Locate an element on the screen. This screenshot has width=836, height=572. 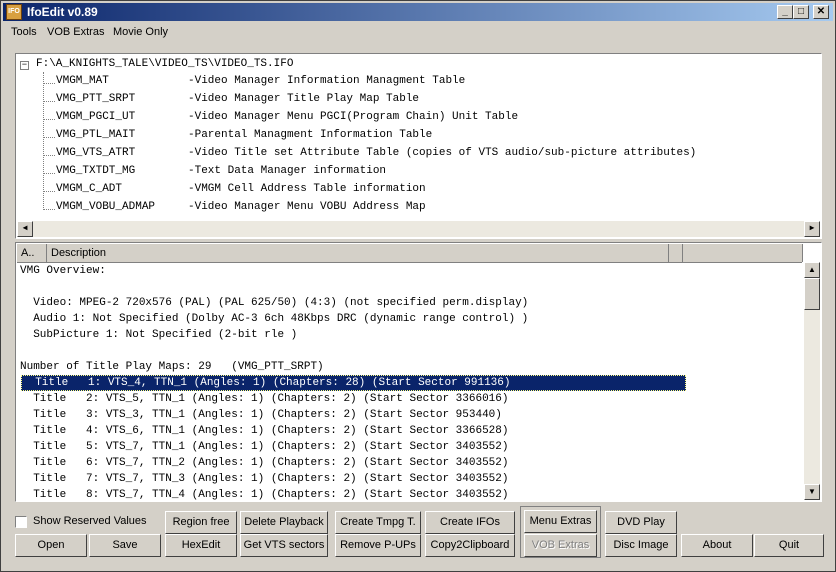
tree-item-name: VMGM_VOBU_ADMAP is located at coordinates (106, 207).